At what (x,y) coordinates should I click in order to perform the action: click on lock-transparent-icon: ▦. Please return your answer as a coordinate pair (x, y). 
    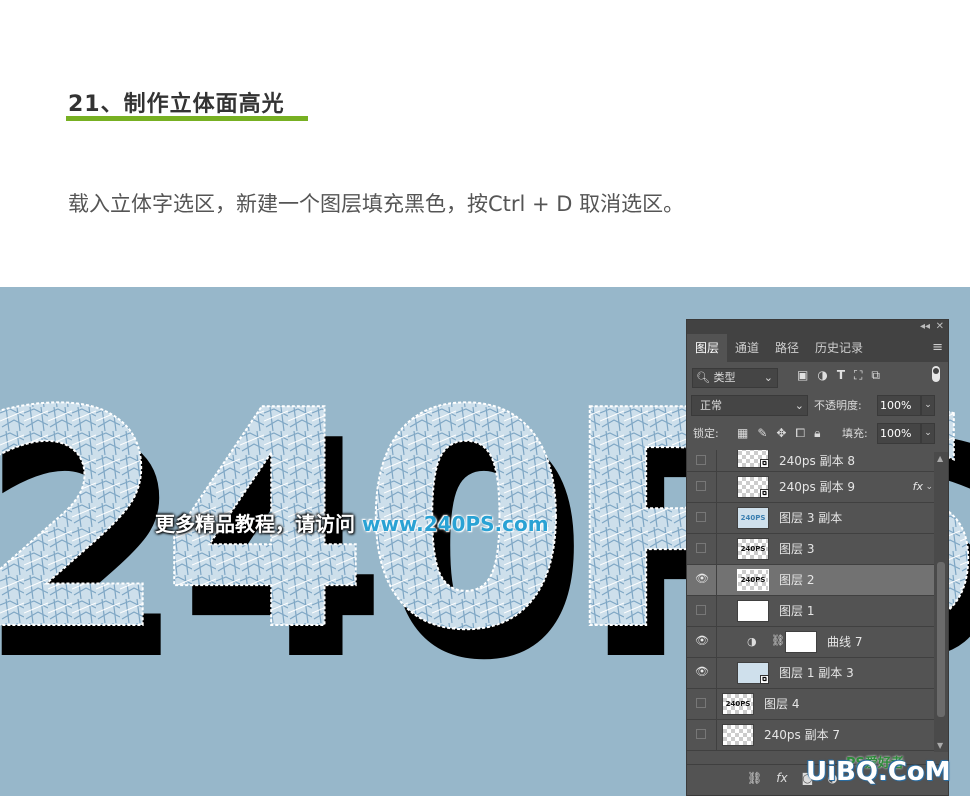
    Looking at the image, I should click on (742, 433).